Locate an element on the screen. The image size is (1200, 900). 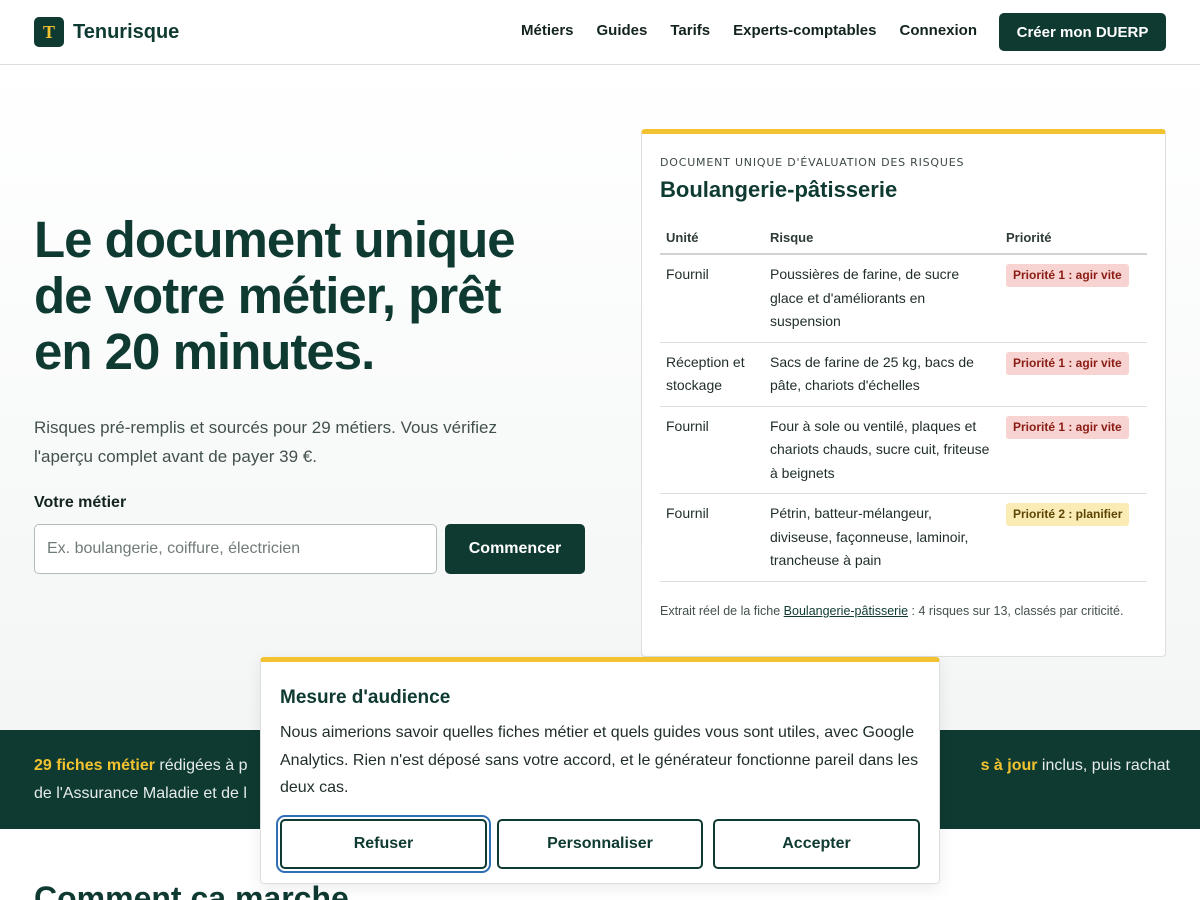
band-text-left-2: de l'Assurance Maladie et de l is located at coordinates (140, 793).